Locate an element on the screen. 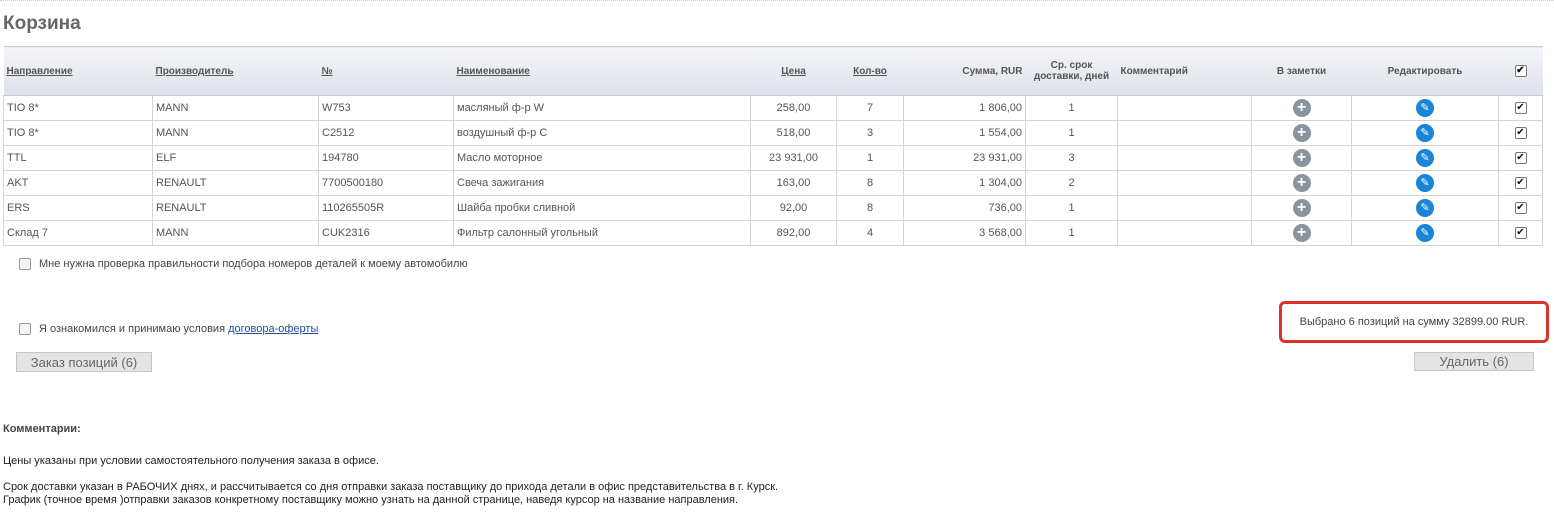 Image resolution: width=1554 pixels, height=526 pixels. cell-price: 892,00 is located at coordinates (793, 233).